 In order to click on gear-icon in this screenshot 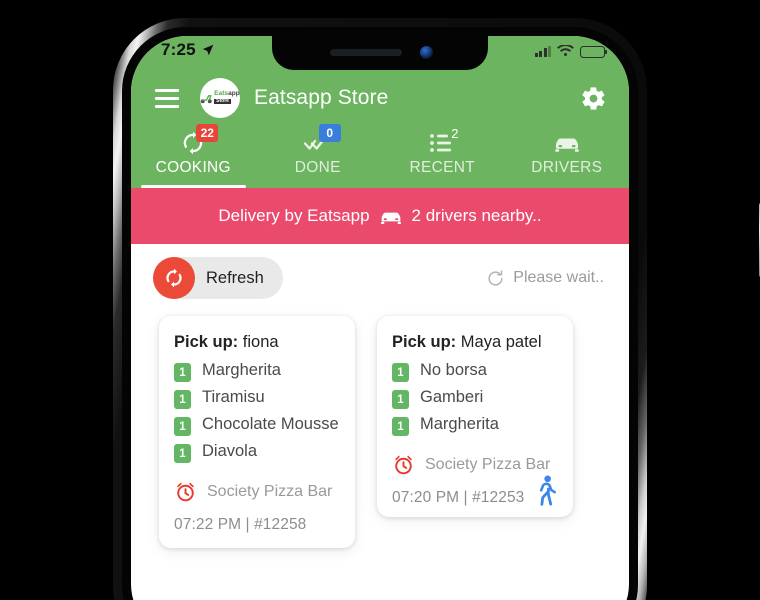, I will do `click(593, 98)`.